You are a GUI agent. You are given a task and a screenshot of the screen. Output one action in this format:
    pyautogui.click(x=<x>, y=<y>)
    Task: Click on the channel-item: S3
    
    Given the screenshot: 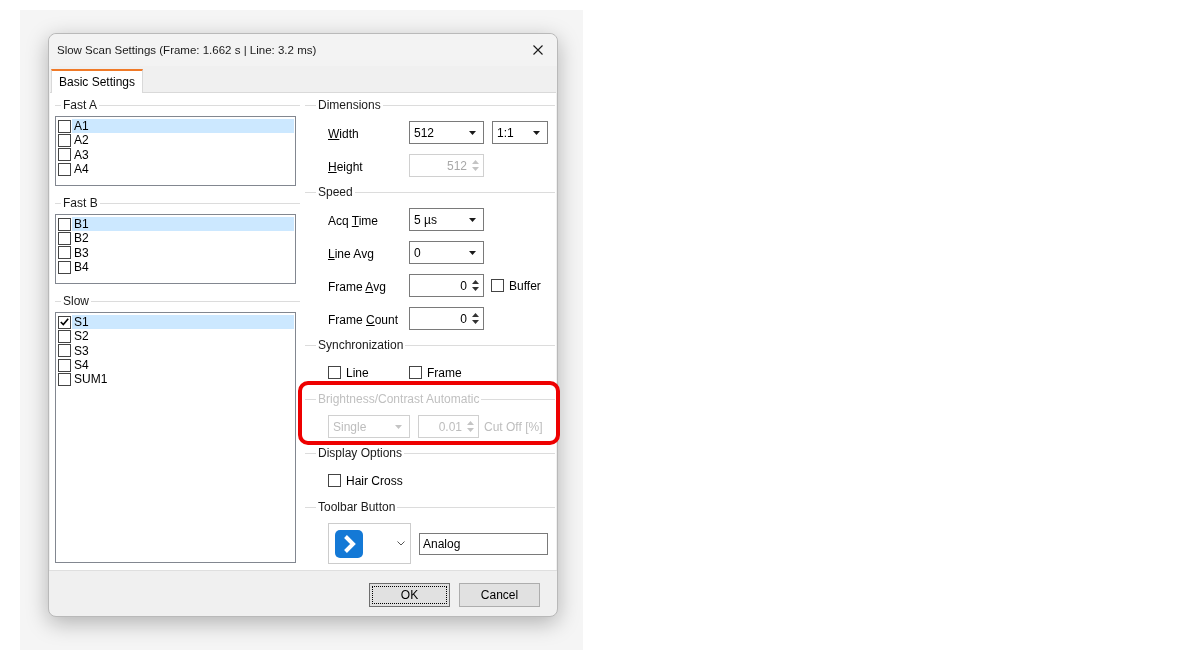 What is the action you would take?
    pyautogui.click(x=183, y=350)
    